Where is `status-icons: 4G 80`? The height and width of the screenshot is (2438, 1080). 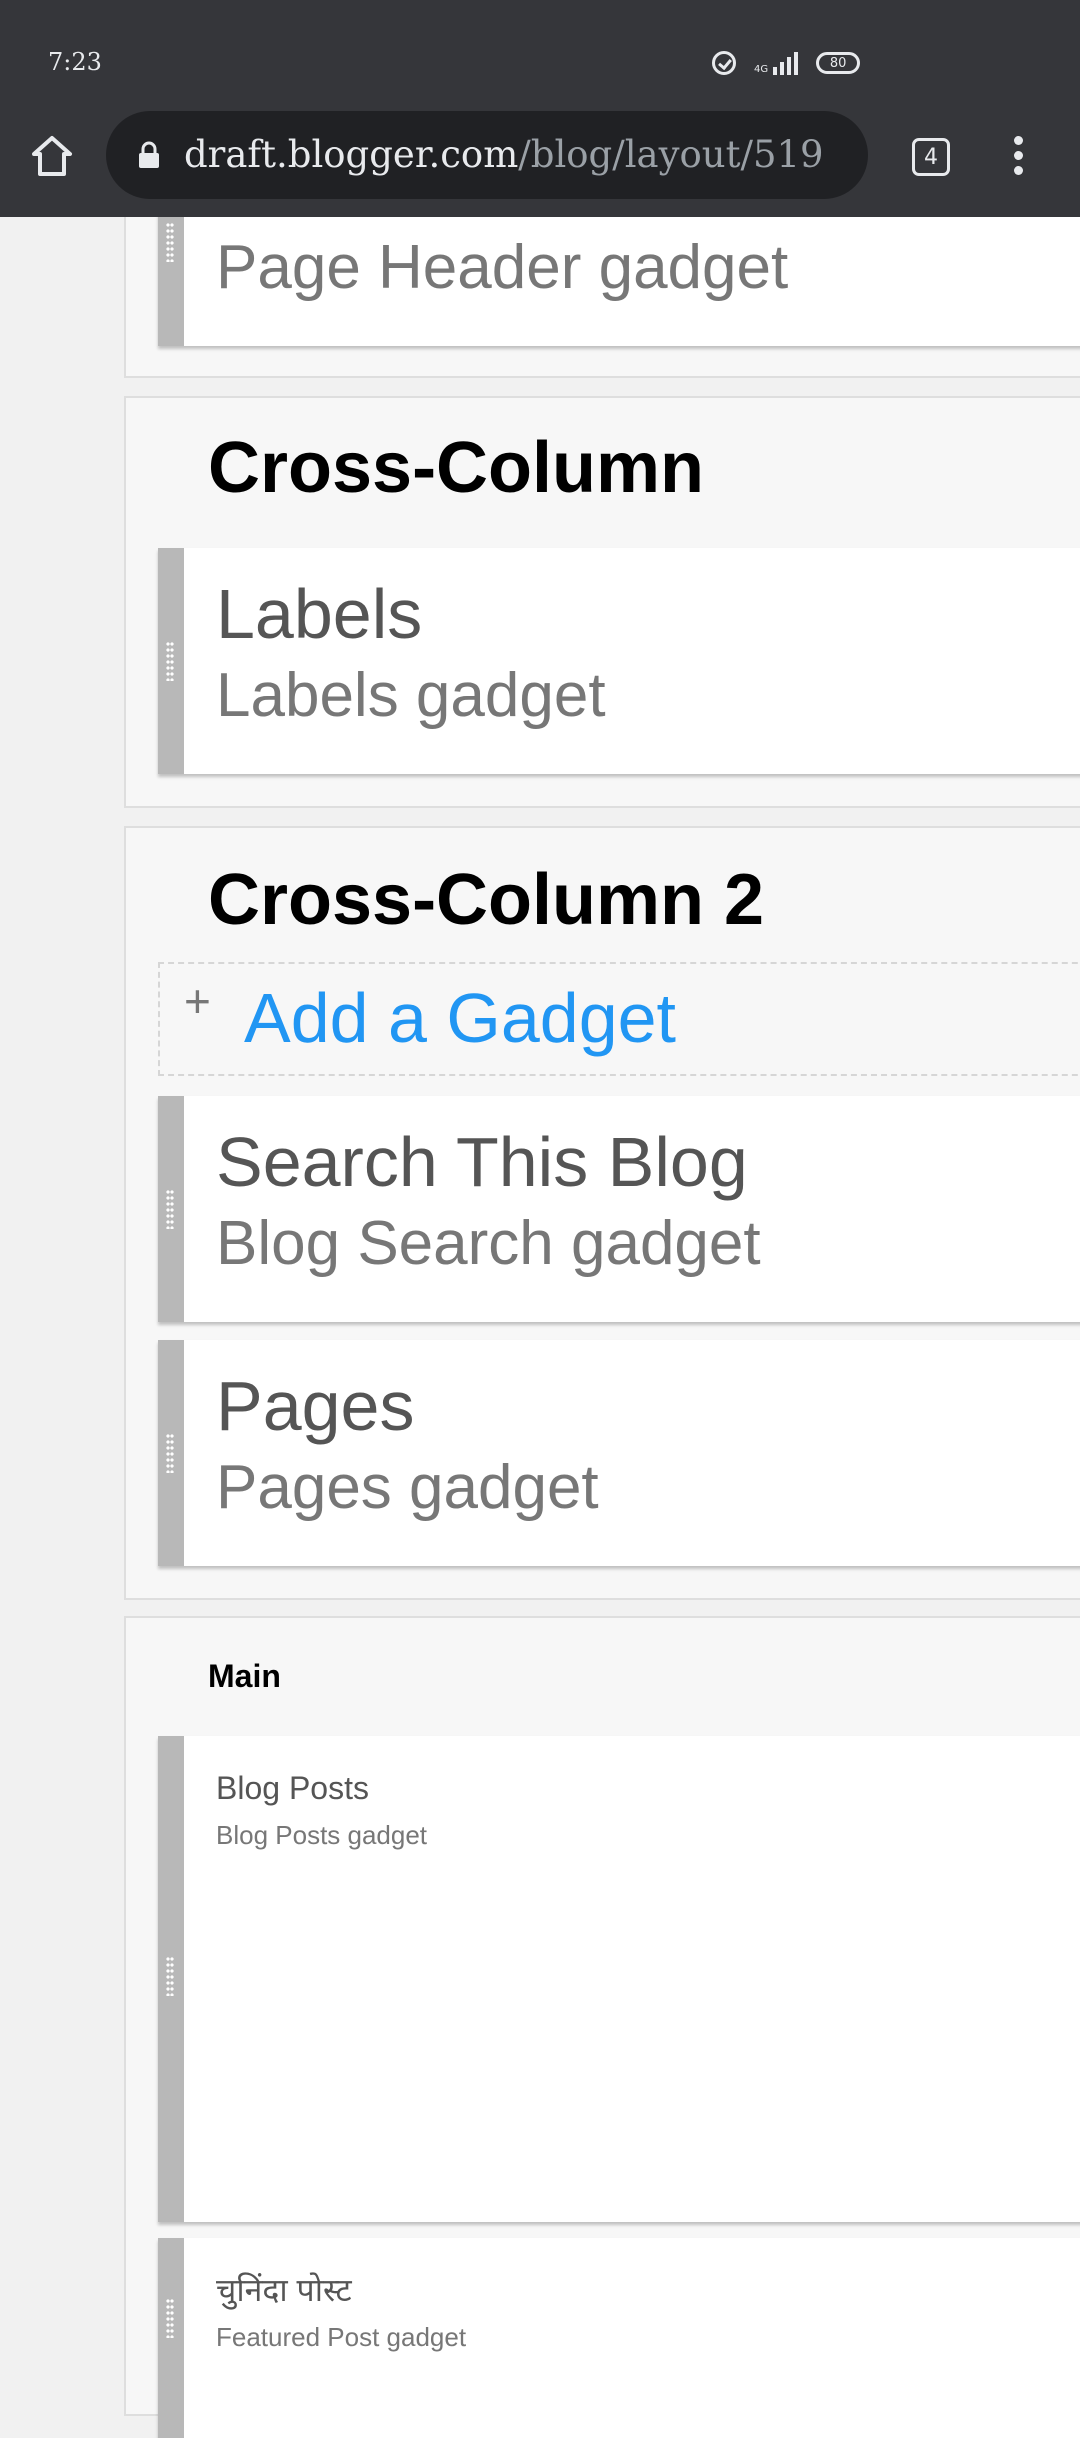 status-icons: 4G 80 is located at coordinates (786, 63).